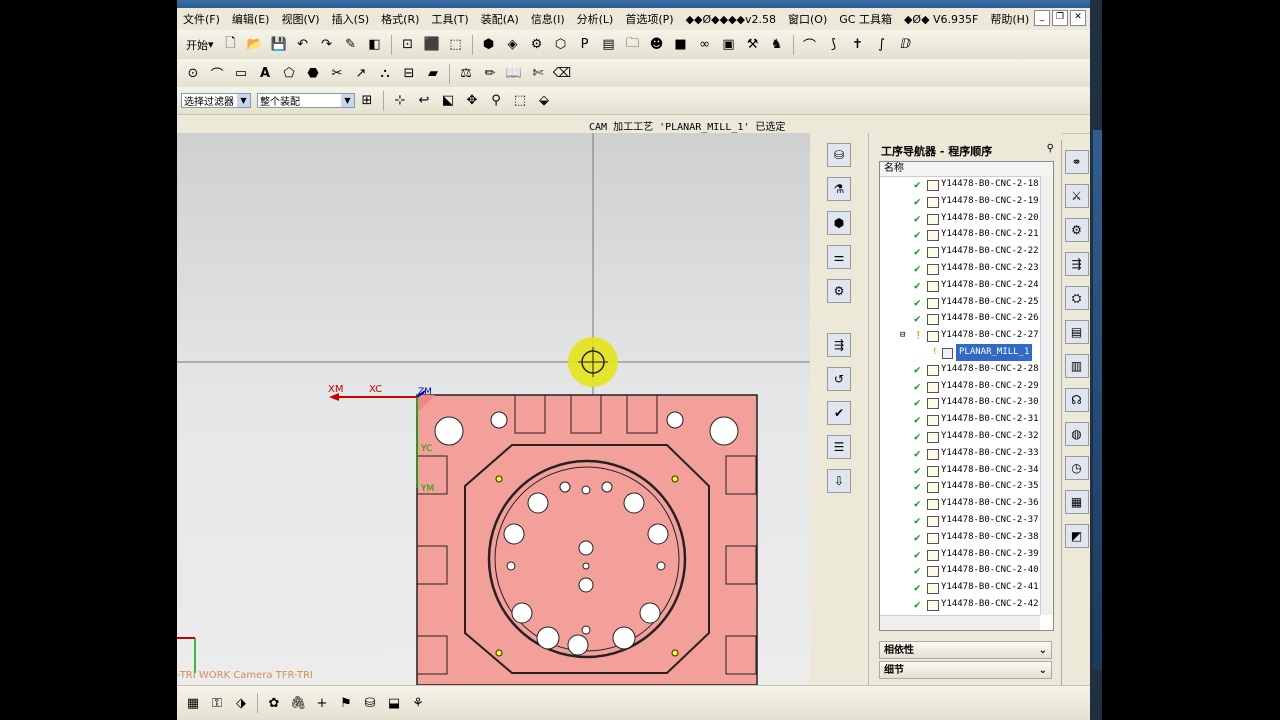  What do you see at coordinates (960, 537) in the screenshot?
I see `program-row: ✔ Y14478-B0-CNC-2-38` at bounding box center [960, 537].